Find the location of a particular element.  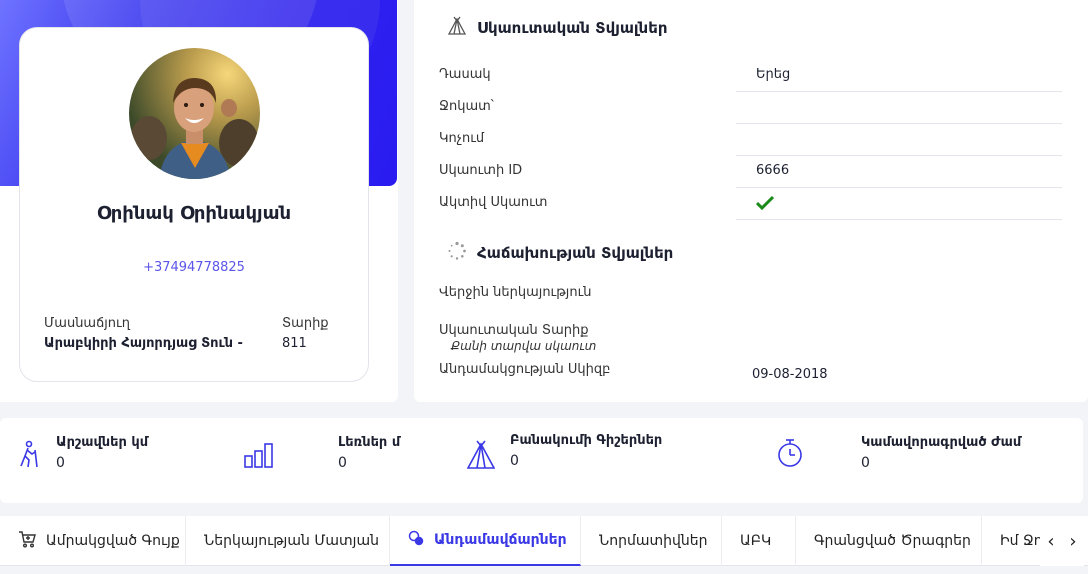

tab-abk-label: ԱԲԿ is located at coordinates (756, 541).